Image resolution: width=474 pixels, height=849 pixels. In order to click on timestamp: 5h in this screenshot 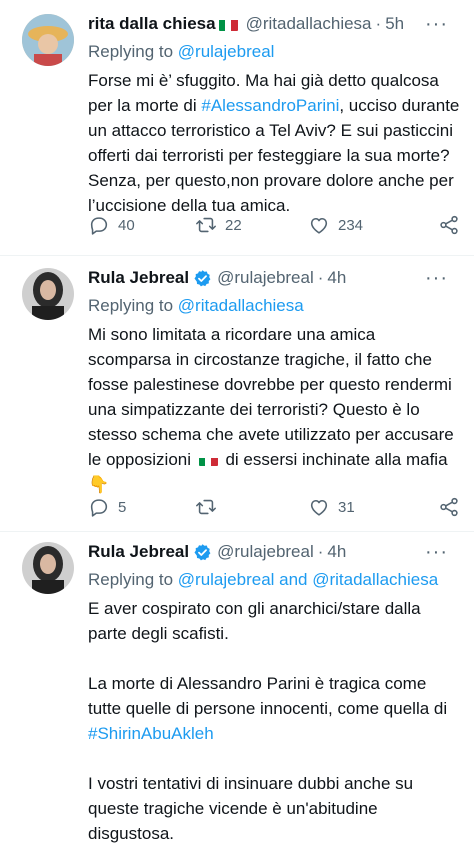, I will do `click(394, 24)`.